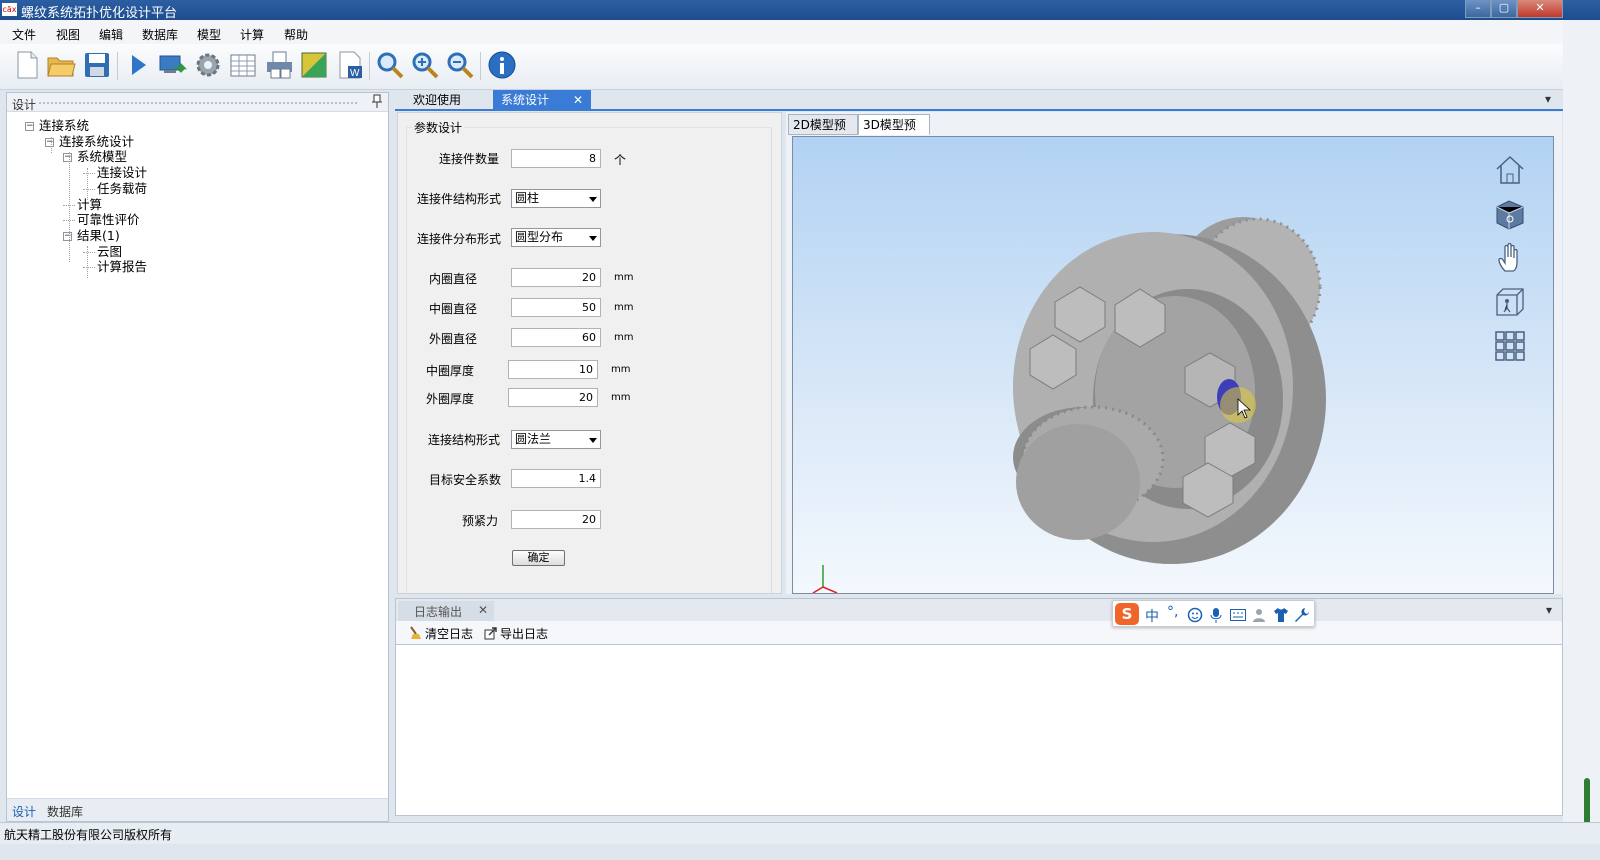 The width and height of the screenshot is (1600, 860). Describe the element at coordinates (1504, 9) in the screenshot. I see `maximize-button: ▢` at that location.